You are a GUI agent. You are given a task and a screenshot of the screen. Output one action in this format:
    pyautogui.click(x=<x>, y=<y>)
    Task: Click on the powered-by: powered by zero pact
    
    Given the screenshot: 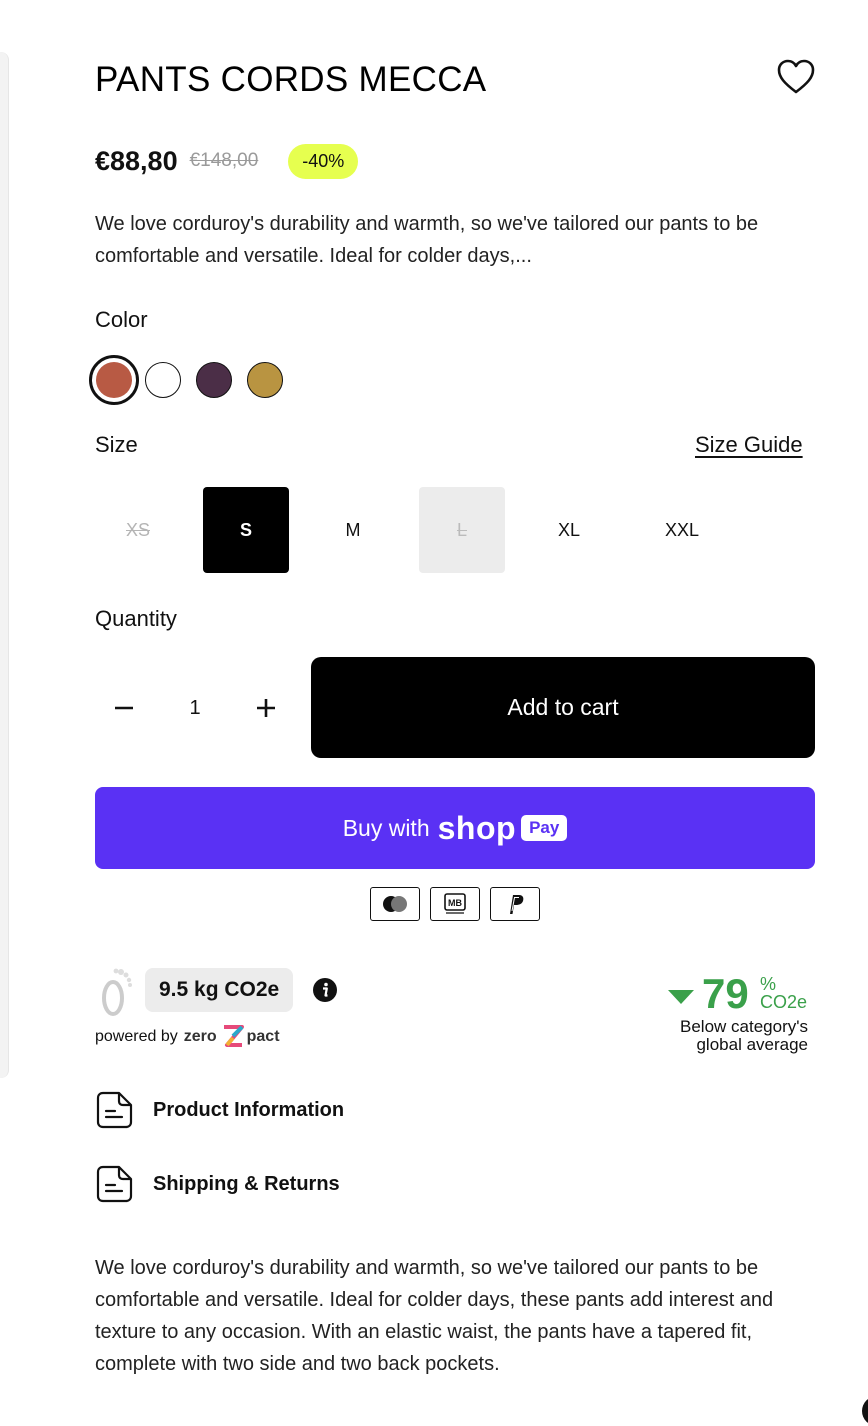 What is the action you would take?
    pyautogui.click(x=187, y=1037)
    